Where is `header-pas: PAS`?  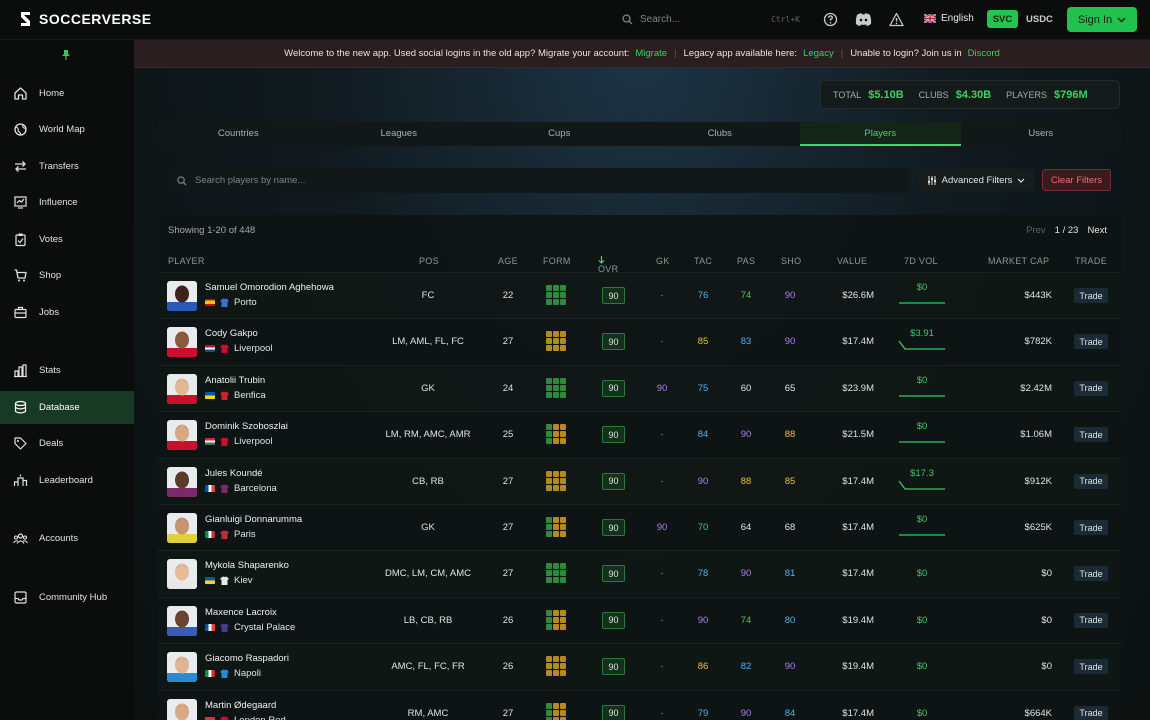
header-pas: PAS is located at coordinates (746, 261).